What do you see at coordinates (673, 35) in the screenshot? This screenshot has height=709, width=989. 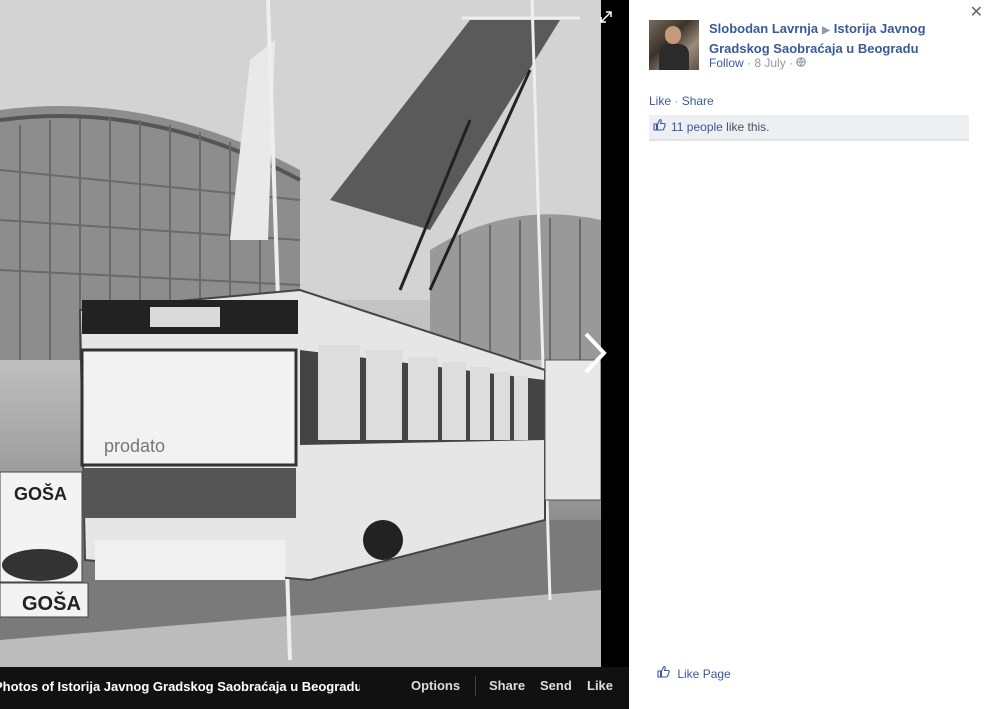 I see `avatar-head` at bounding box center [673, 35].